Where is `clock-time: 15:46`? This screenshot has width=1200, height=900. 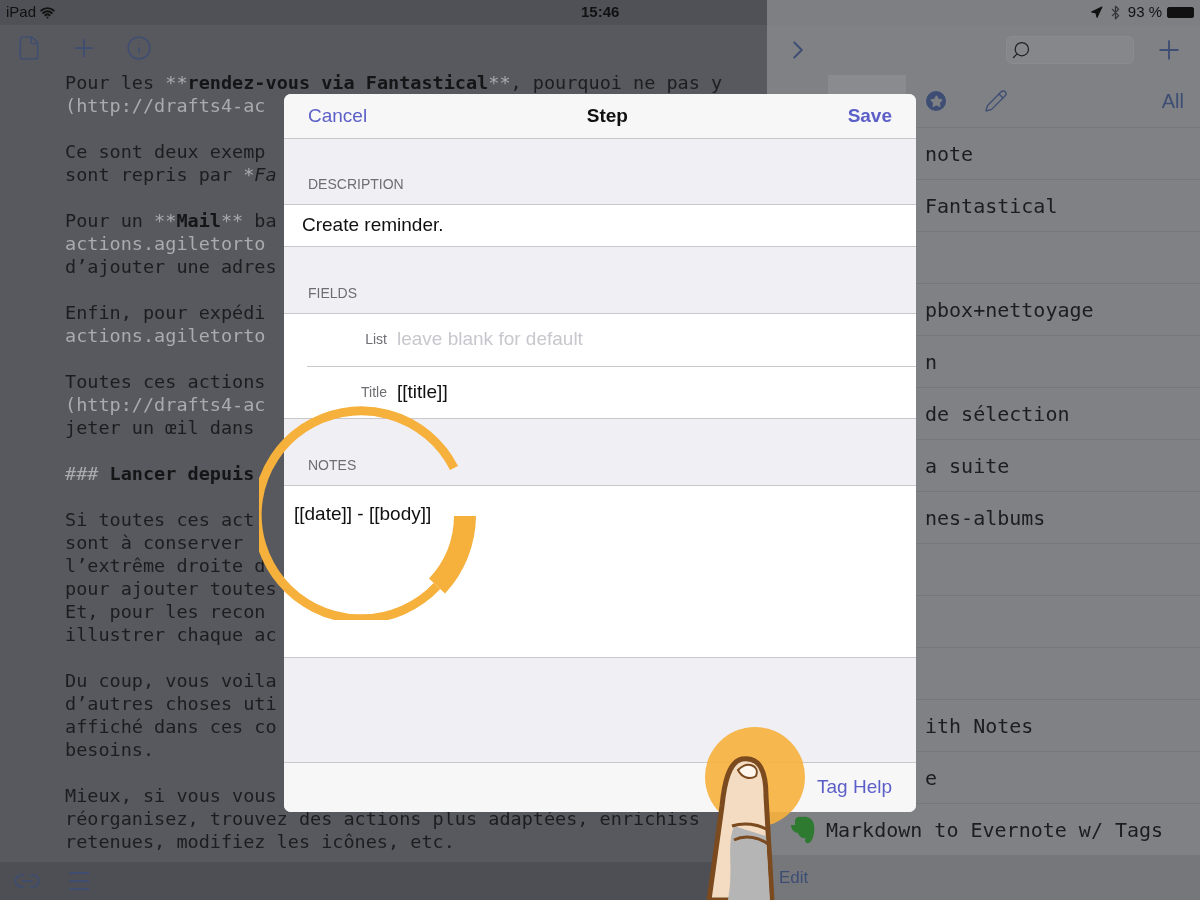 clock-time: 15:46 is located at coordinates (600, 12).